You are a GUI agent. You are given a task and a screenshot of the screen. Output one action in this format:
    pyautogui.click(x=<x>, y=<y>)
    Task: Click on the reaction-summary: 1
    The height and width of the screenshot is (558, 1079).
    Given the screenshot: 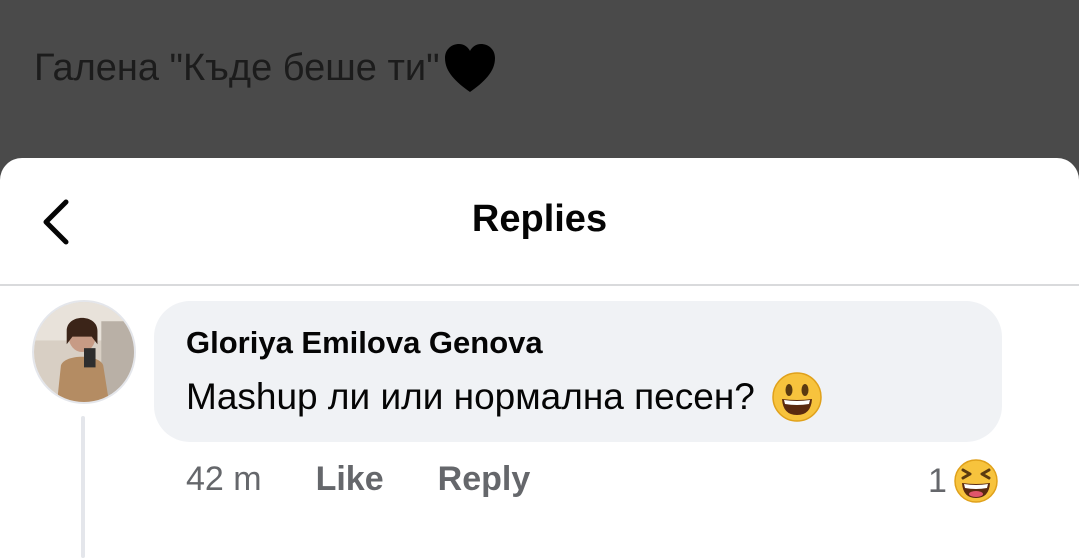 What is the action you would take?
    pyautogui.click(x=963, y=481)
    